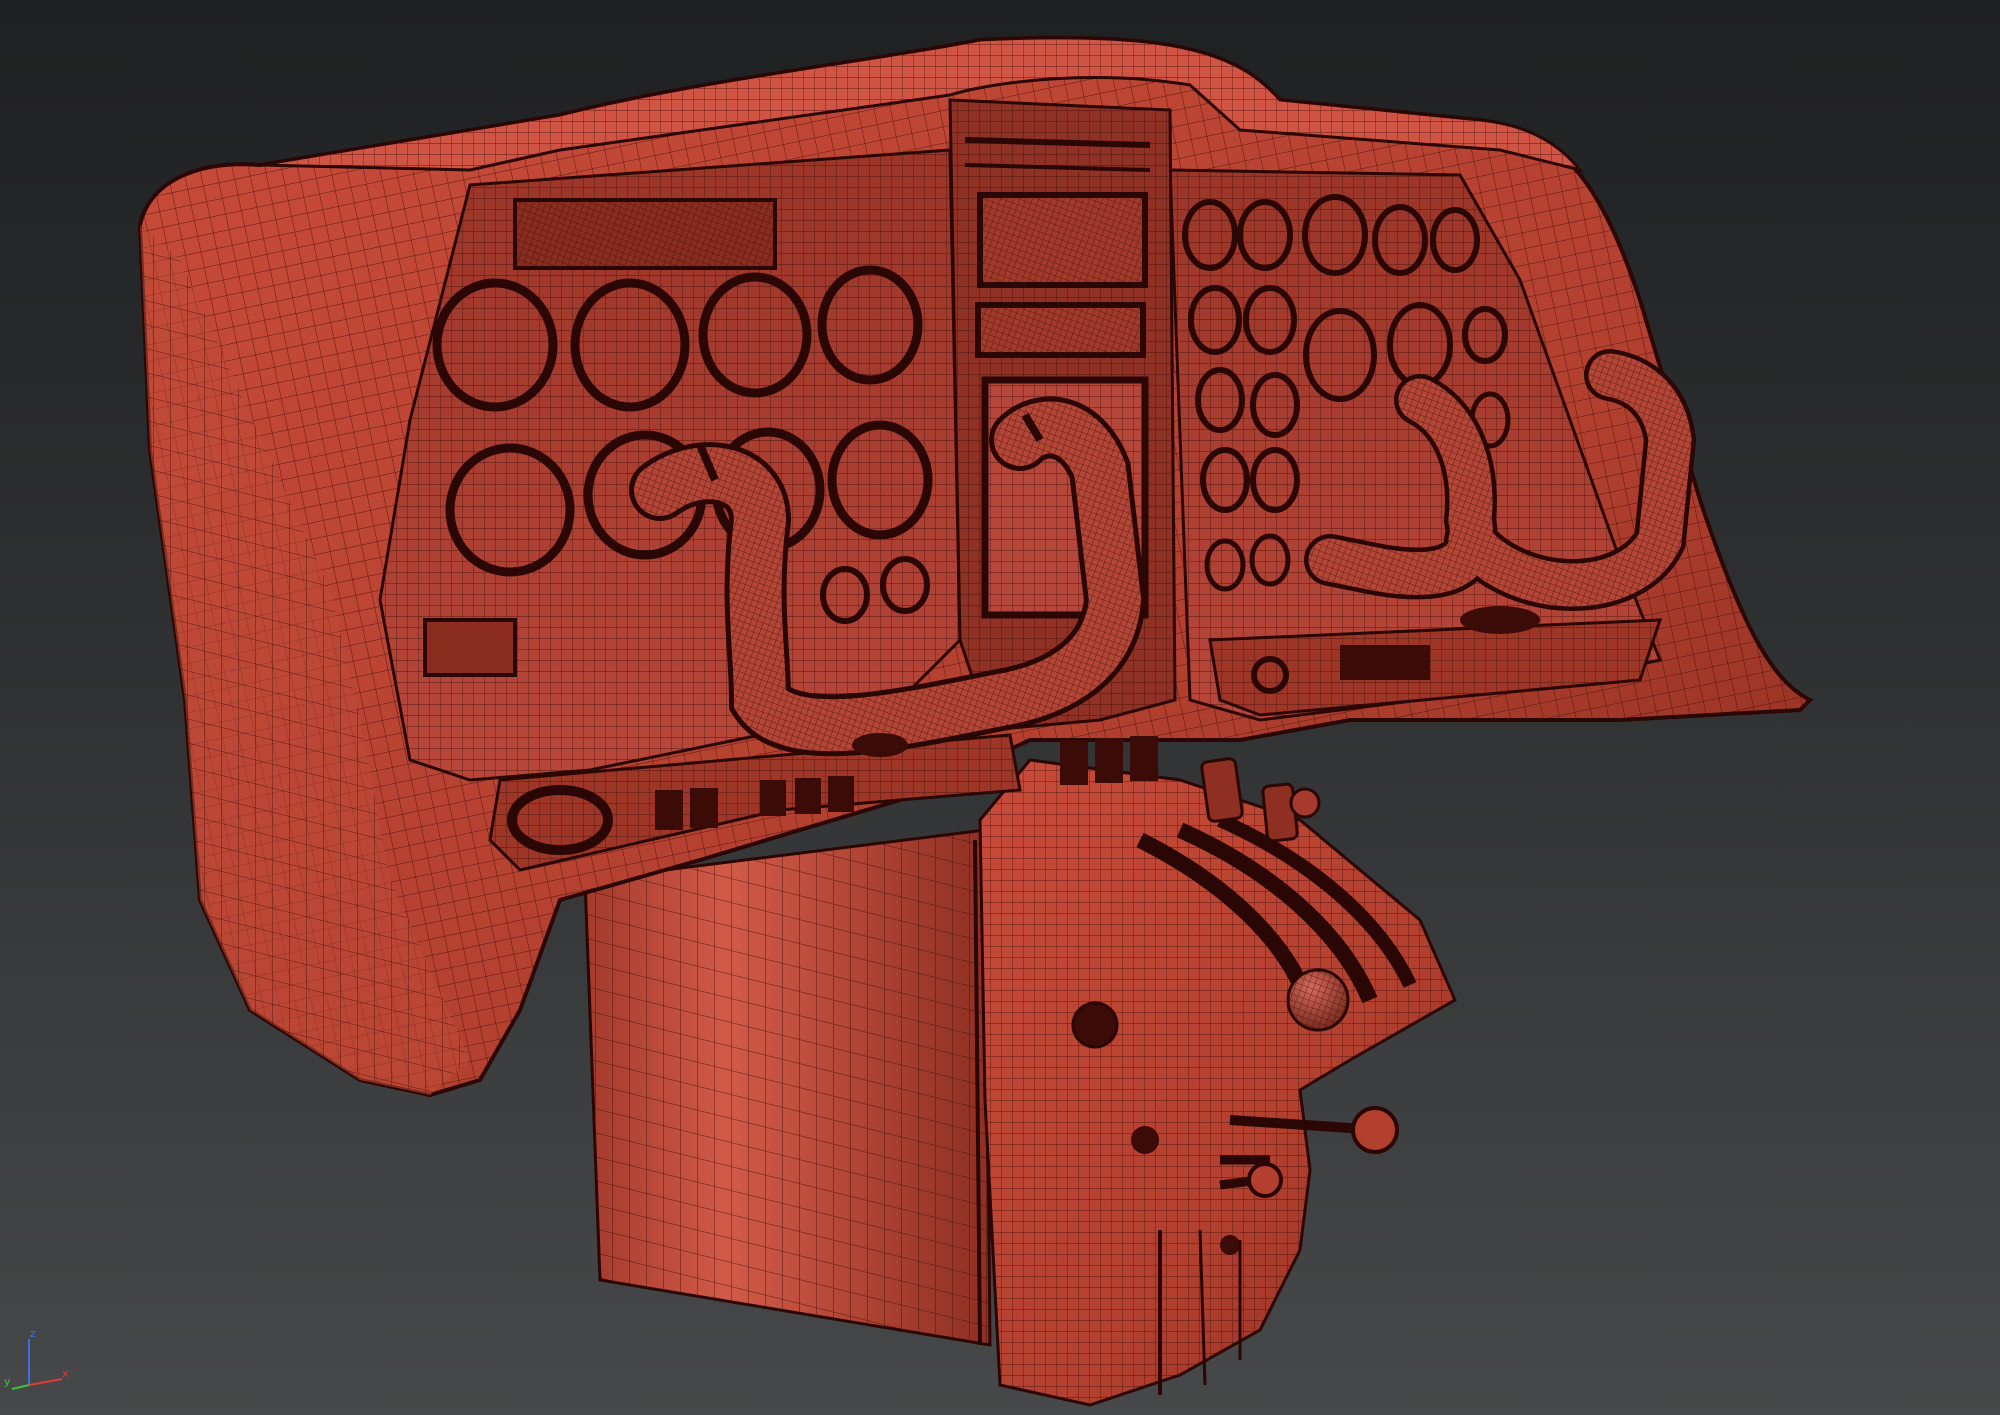 This screenshot has width=2000, height=1415. I want to click on y-axis-line, so click(20, 1387).